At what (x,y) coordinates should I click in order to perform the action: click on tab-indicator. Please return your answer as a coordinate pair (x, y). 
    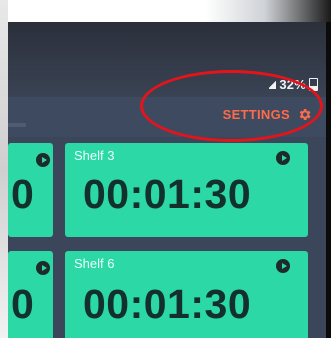
    Looking at the image, I should click on (17, 125).